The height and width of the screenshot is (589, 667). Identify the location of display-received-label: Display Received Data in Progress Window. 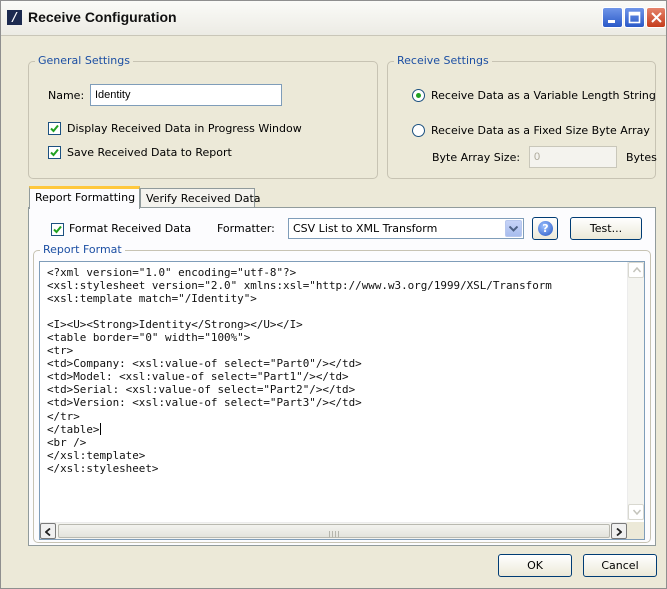
(184, 128).